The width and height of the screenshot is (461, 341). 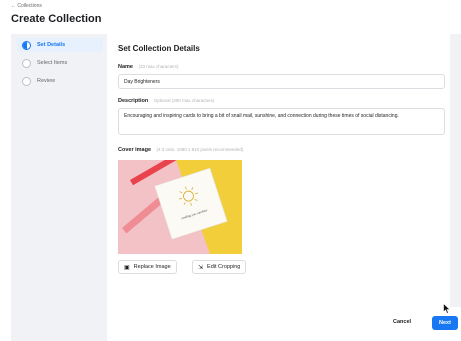 What do you see at coordinates (125, 67) in the screenshot?
I see `name-label: Name` at bounding box center [125, 67].